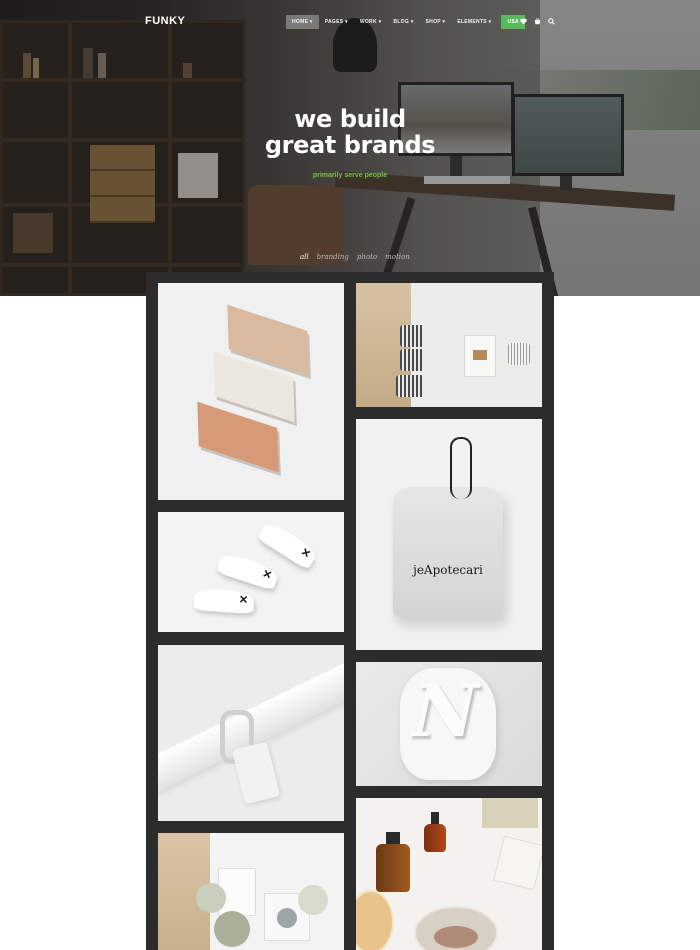 This screenshot has height=950, width=700. I want to click on nav-home: HOME ▾, so click(302, 22).